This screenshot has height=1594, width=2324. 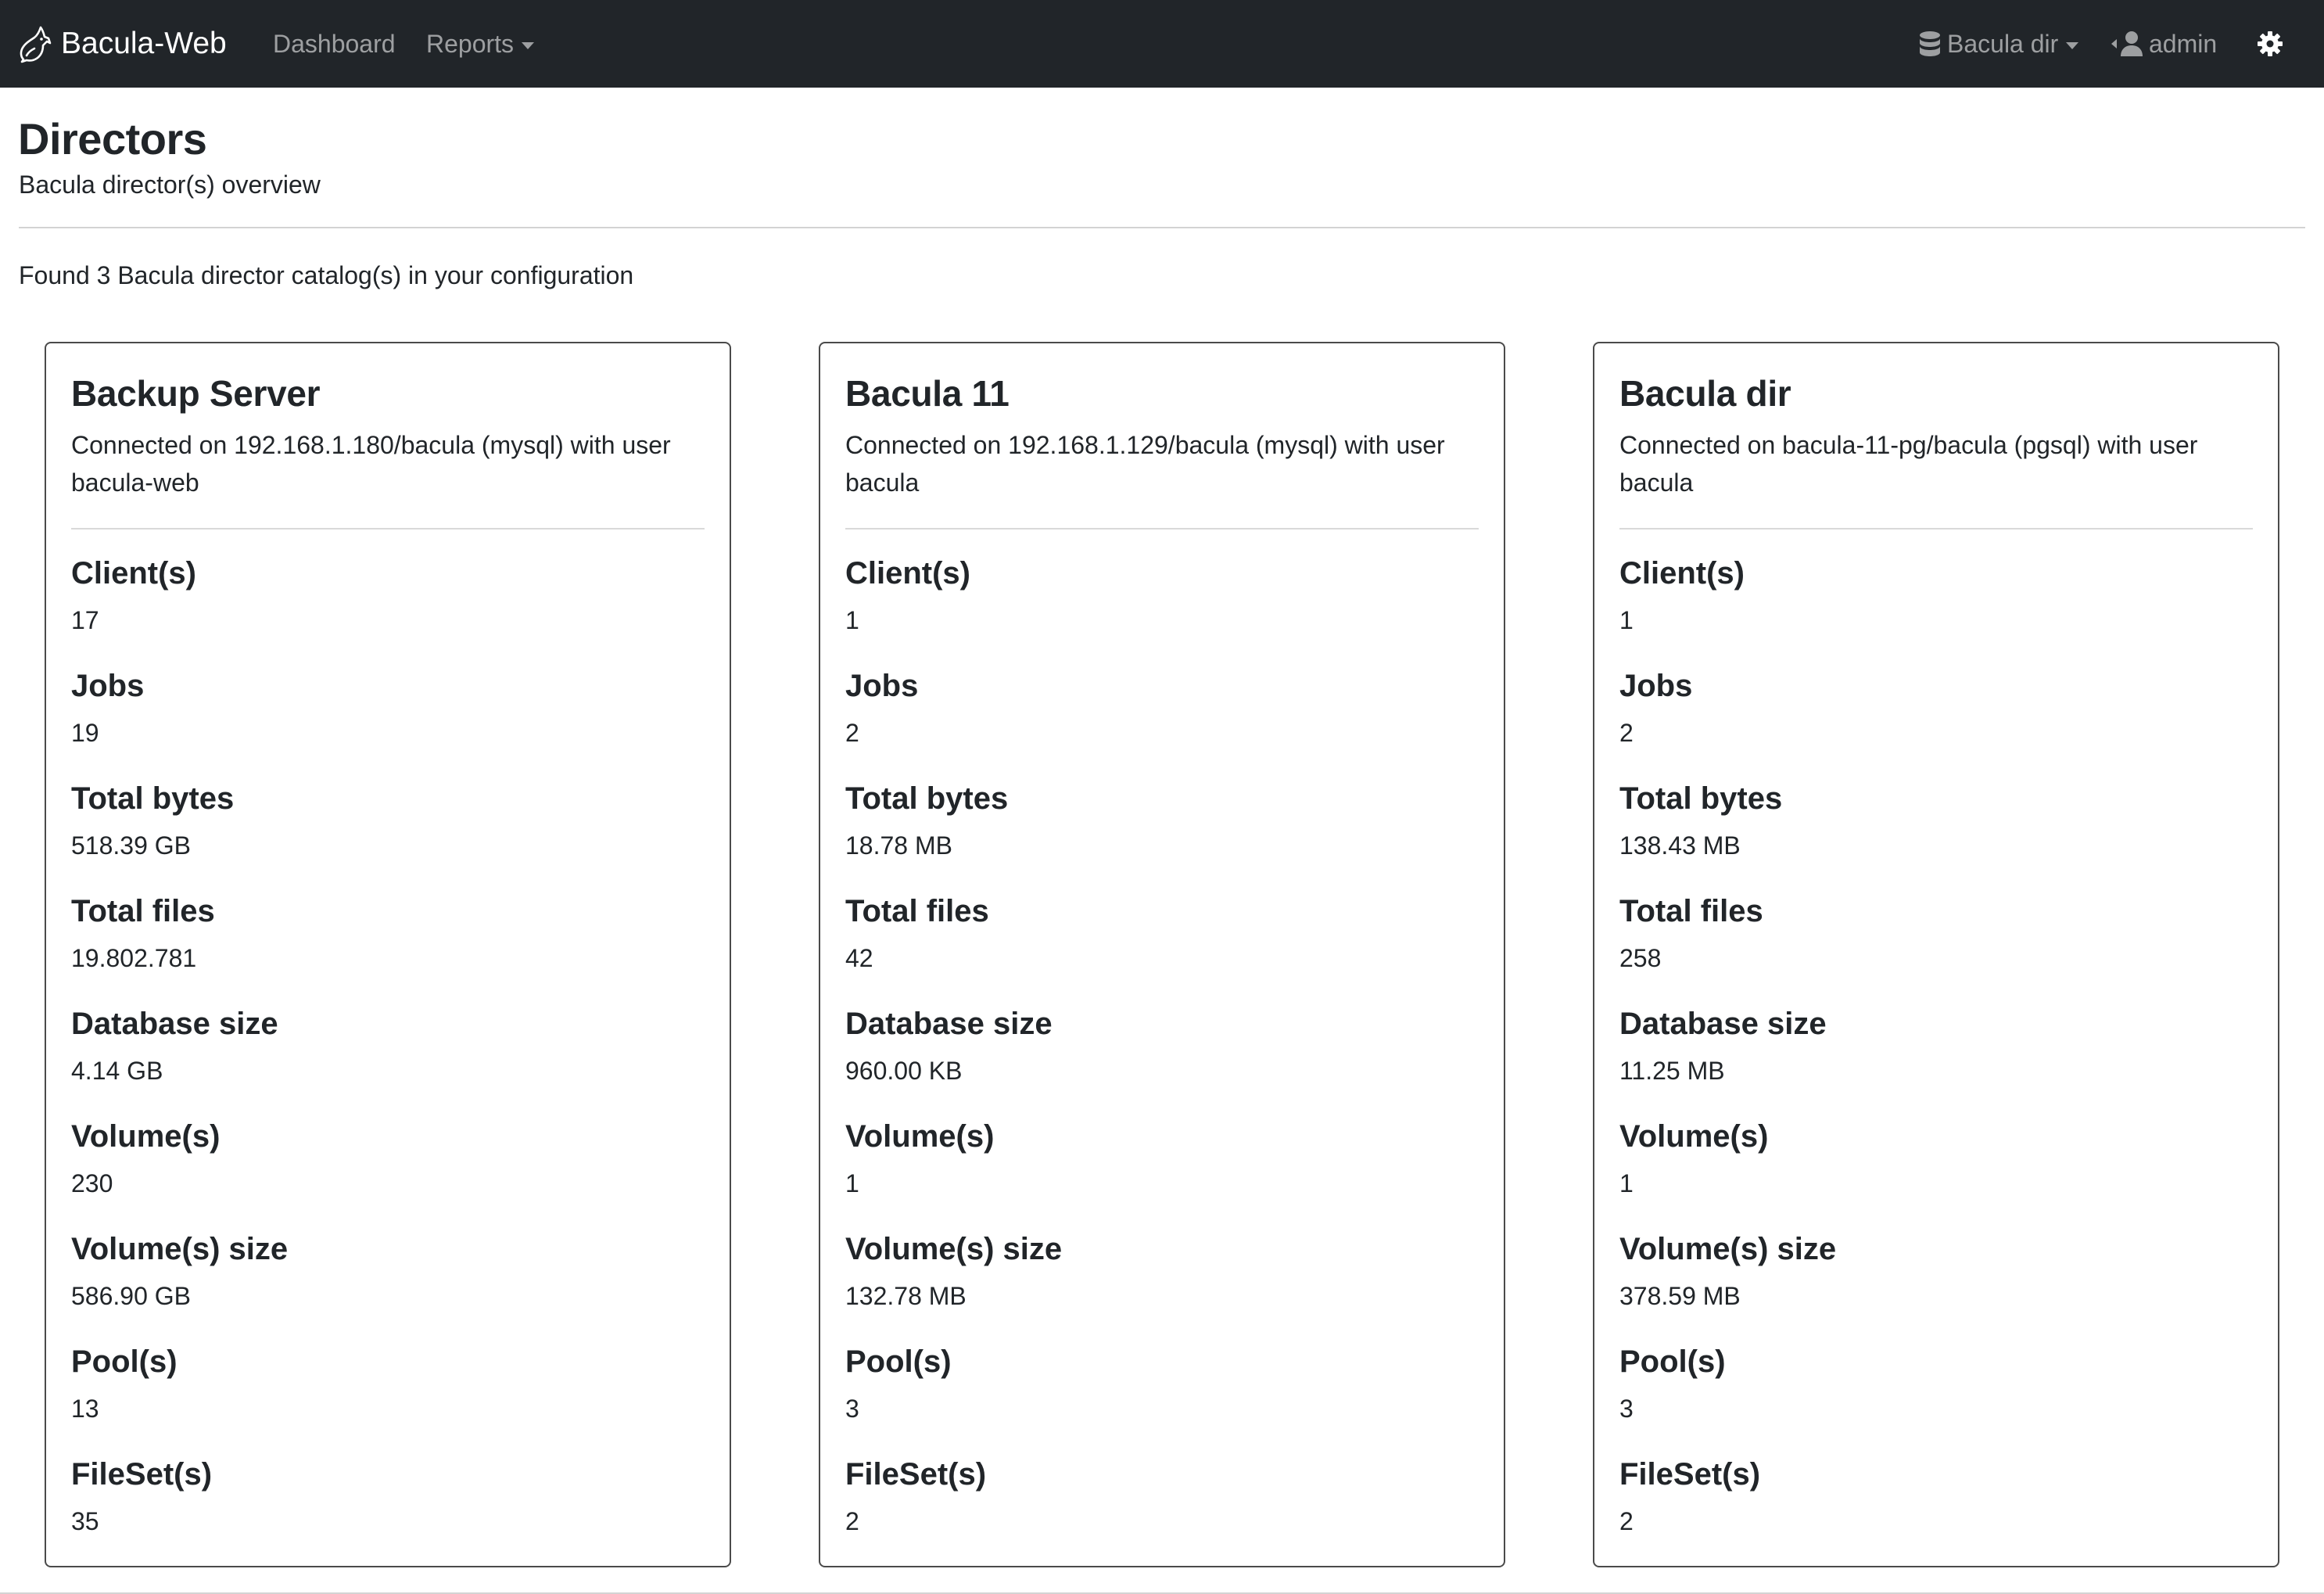 I want to click on gear-icon, so click(x=2270, y=43).